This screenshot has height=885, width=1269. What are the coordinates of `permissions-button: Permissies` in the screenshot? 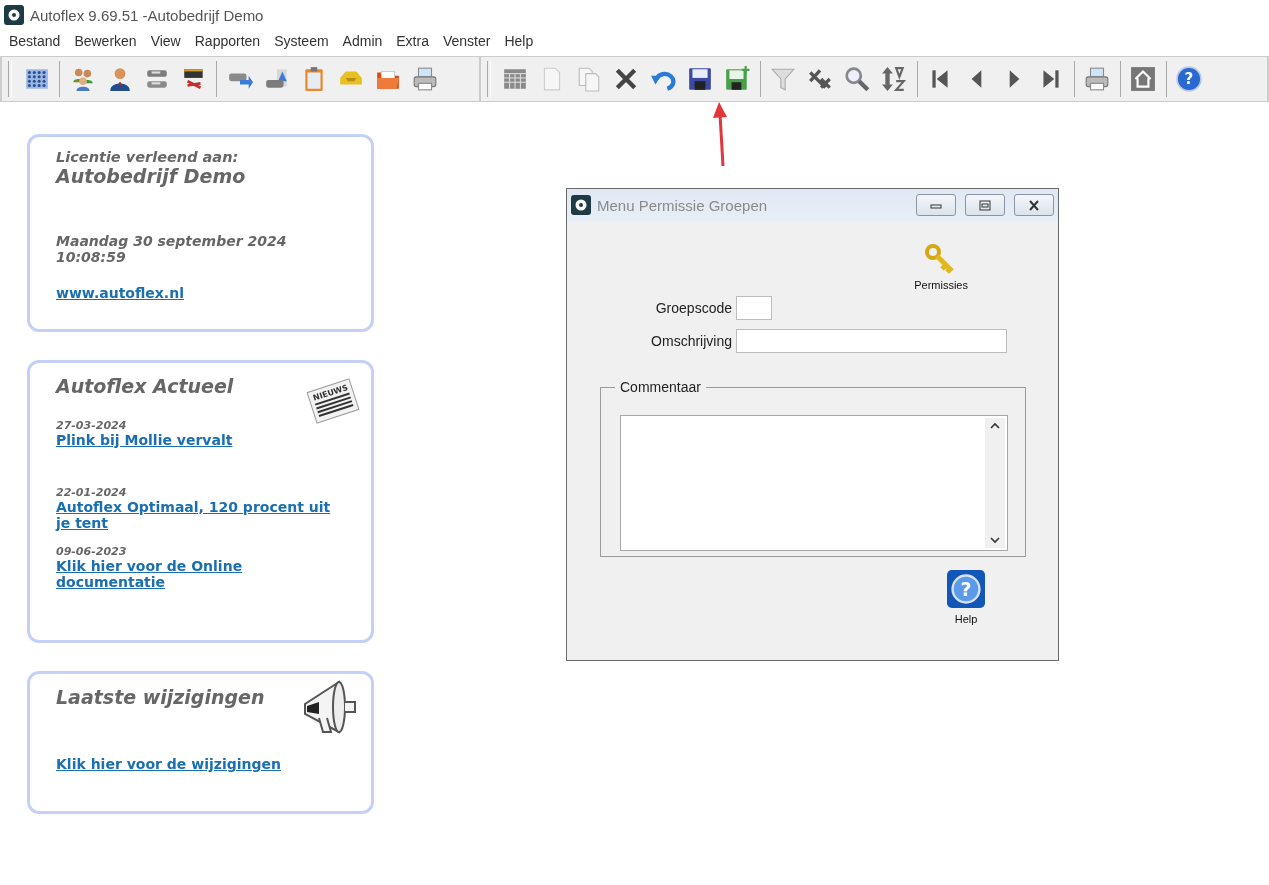 It's located at (941, 267).